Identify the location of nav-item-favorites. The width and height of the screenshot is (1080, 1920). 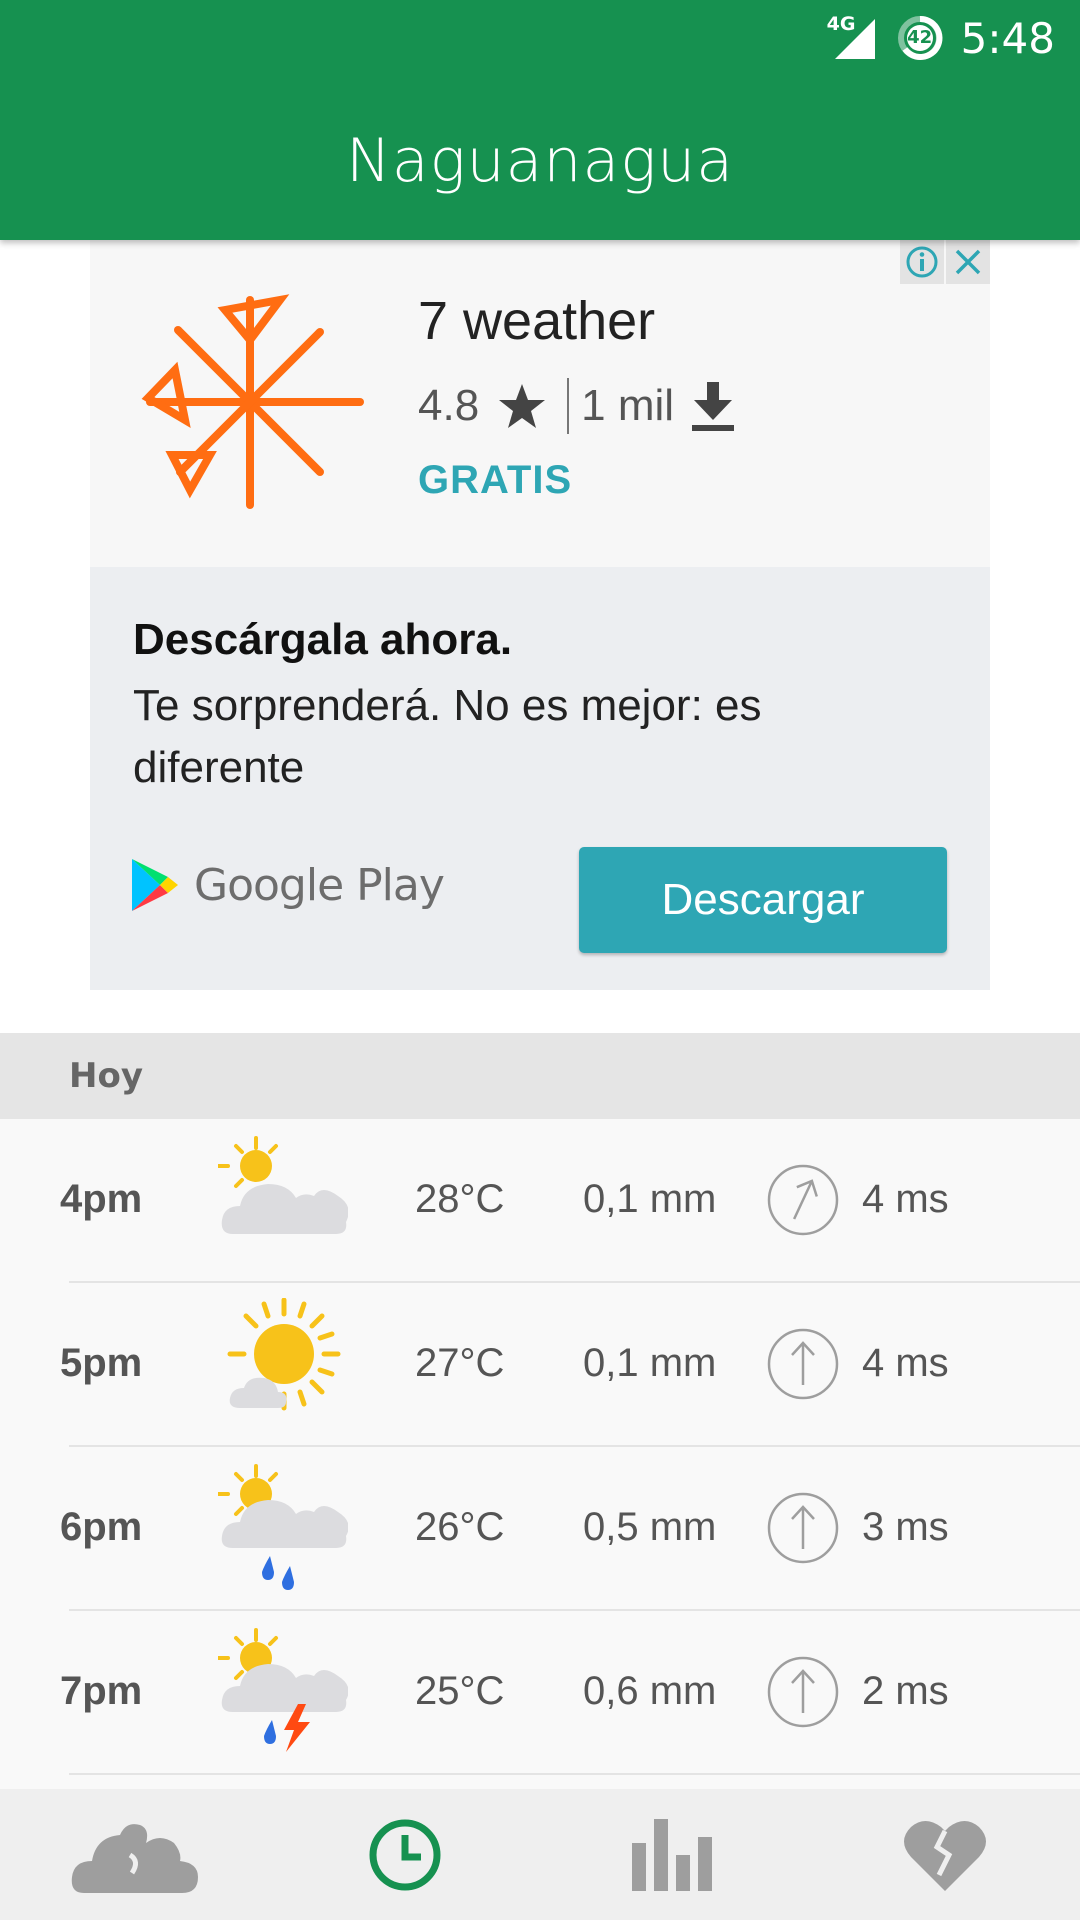
(945, 1854).